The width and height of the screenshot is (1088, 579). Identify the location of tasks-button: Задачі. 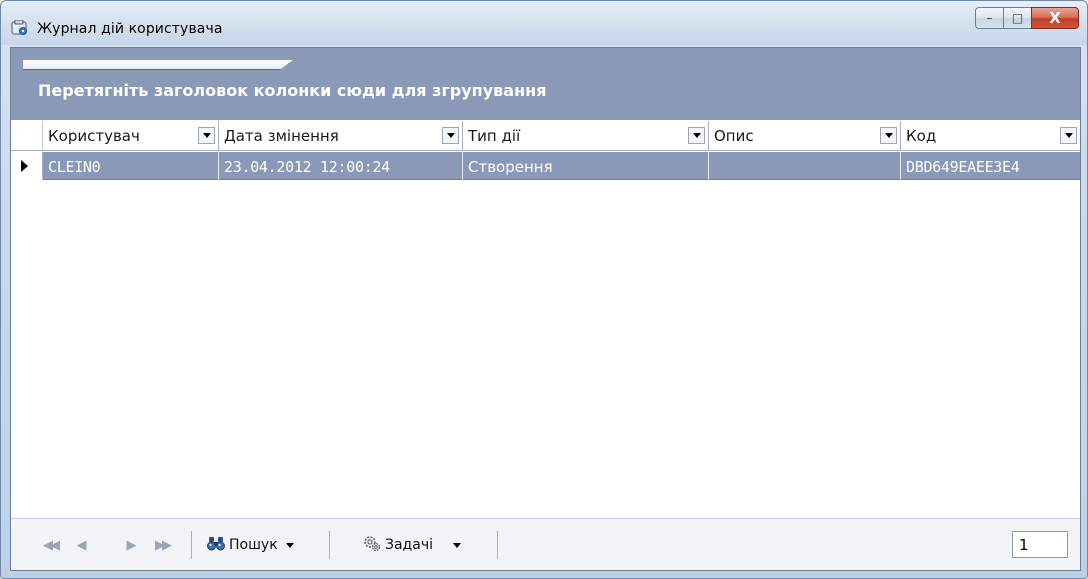
(412, 545).